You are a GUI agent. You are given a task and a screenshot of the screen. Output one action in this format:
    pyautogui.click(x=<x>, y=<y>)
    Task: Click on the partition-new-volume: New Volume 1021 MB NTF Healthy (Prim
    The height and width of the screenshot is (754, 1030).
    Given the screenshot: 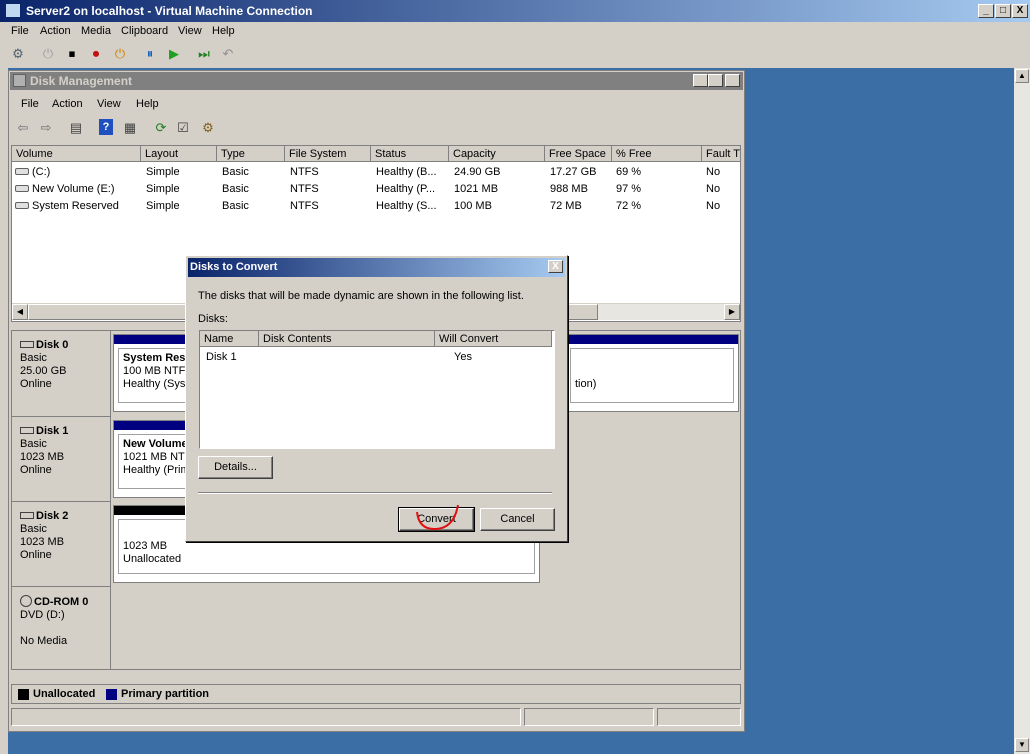 What is the action you would take?
    pyautogui.click(x=153, y=459)
    